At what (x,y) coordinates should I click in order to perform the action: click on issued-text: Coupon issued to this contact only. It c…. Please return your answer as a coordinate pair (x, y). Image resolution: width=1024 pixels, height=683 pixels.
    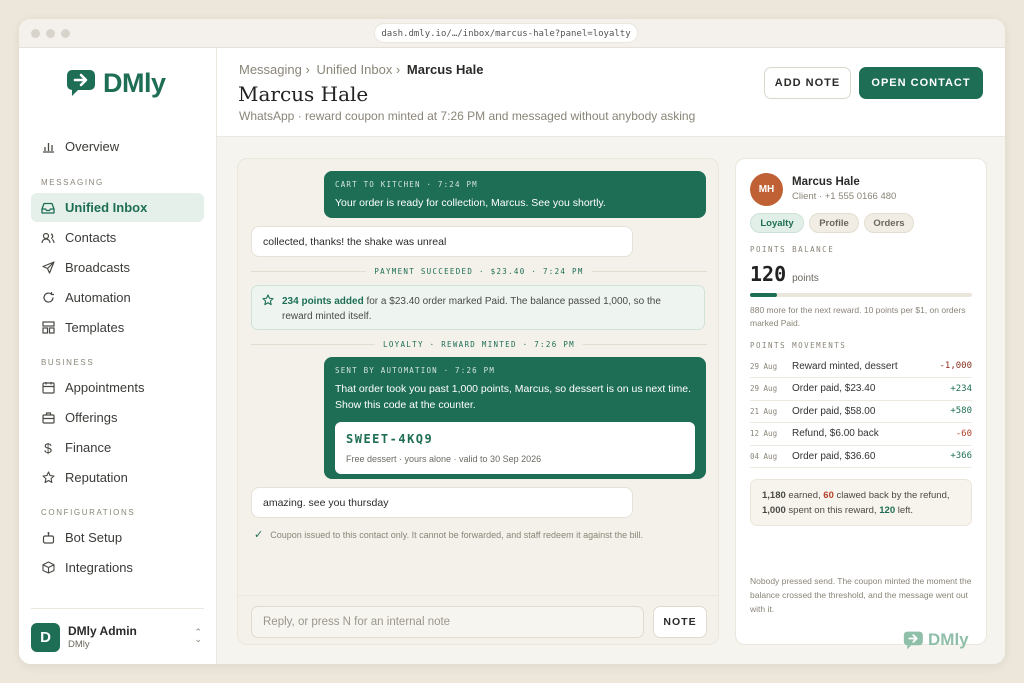
    Looking at the image, I should click on (457, 534).